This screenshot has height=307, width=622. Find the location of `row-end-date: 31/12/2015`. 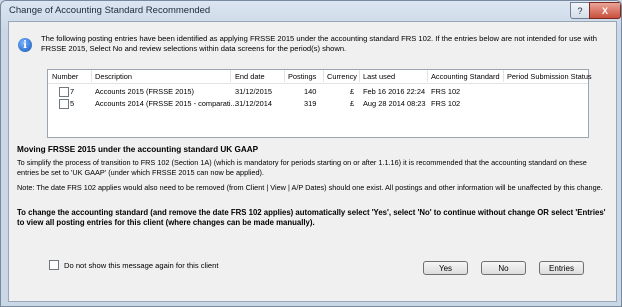

row-end-date: 31/12/2015 is located at coordinates (253, 91).